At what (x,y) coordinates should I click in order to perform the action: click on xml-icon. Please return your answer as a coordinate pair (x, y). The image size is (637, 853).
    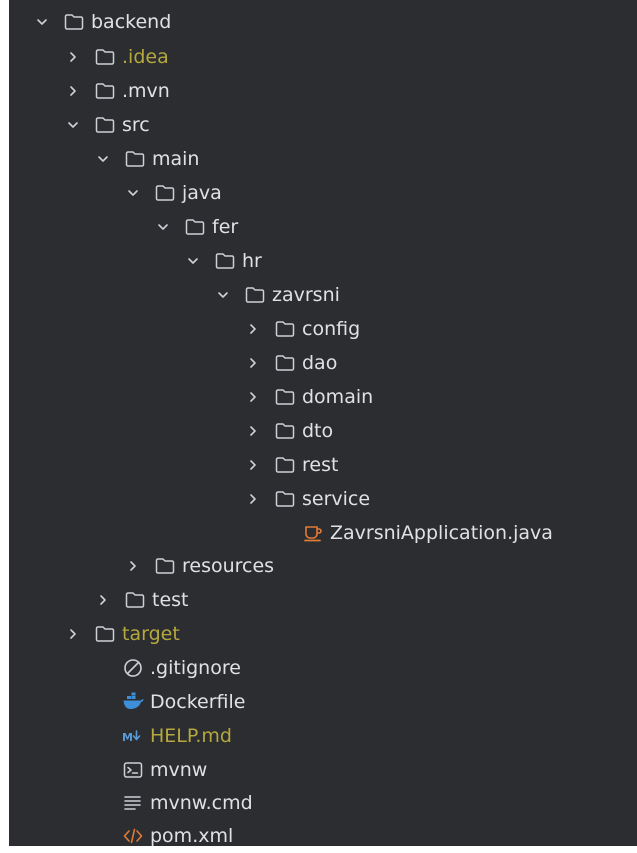
    Looking at the image, I should click on (133, 836).